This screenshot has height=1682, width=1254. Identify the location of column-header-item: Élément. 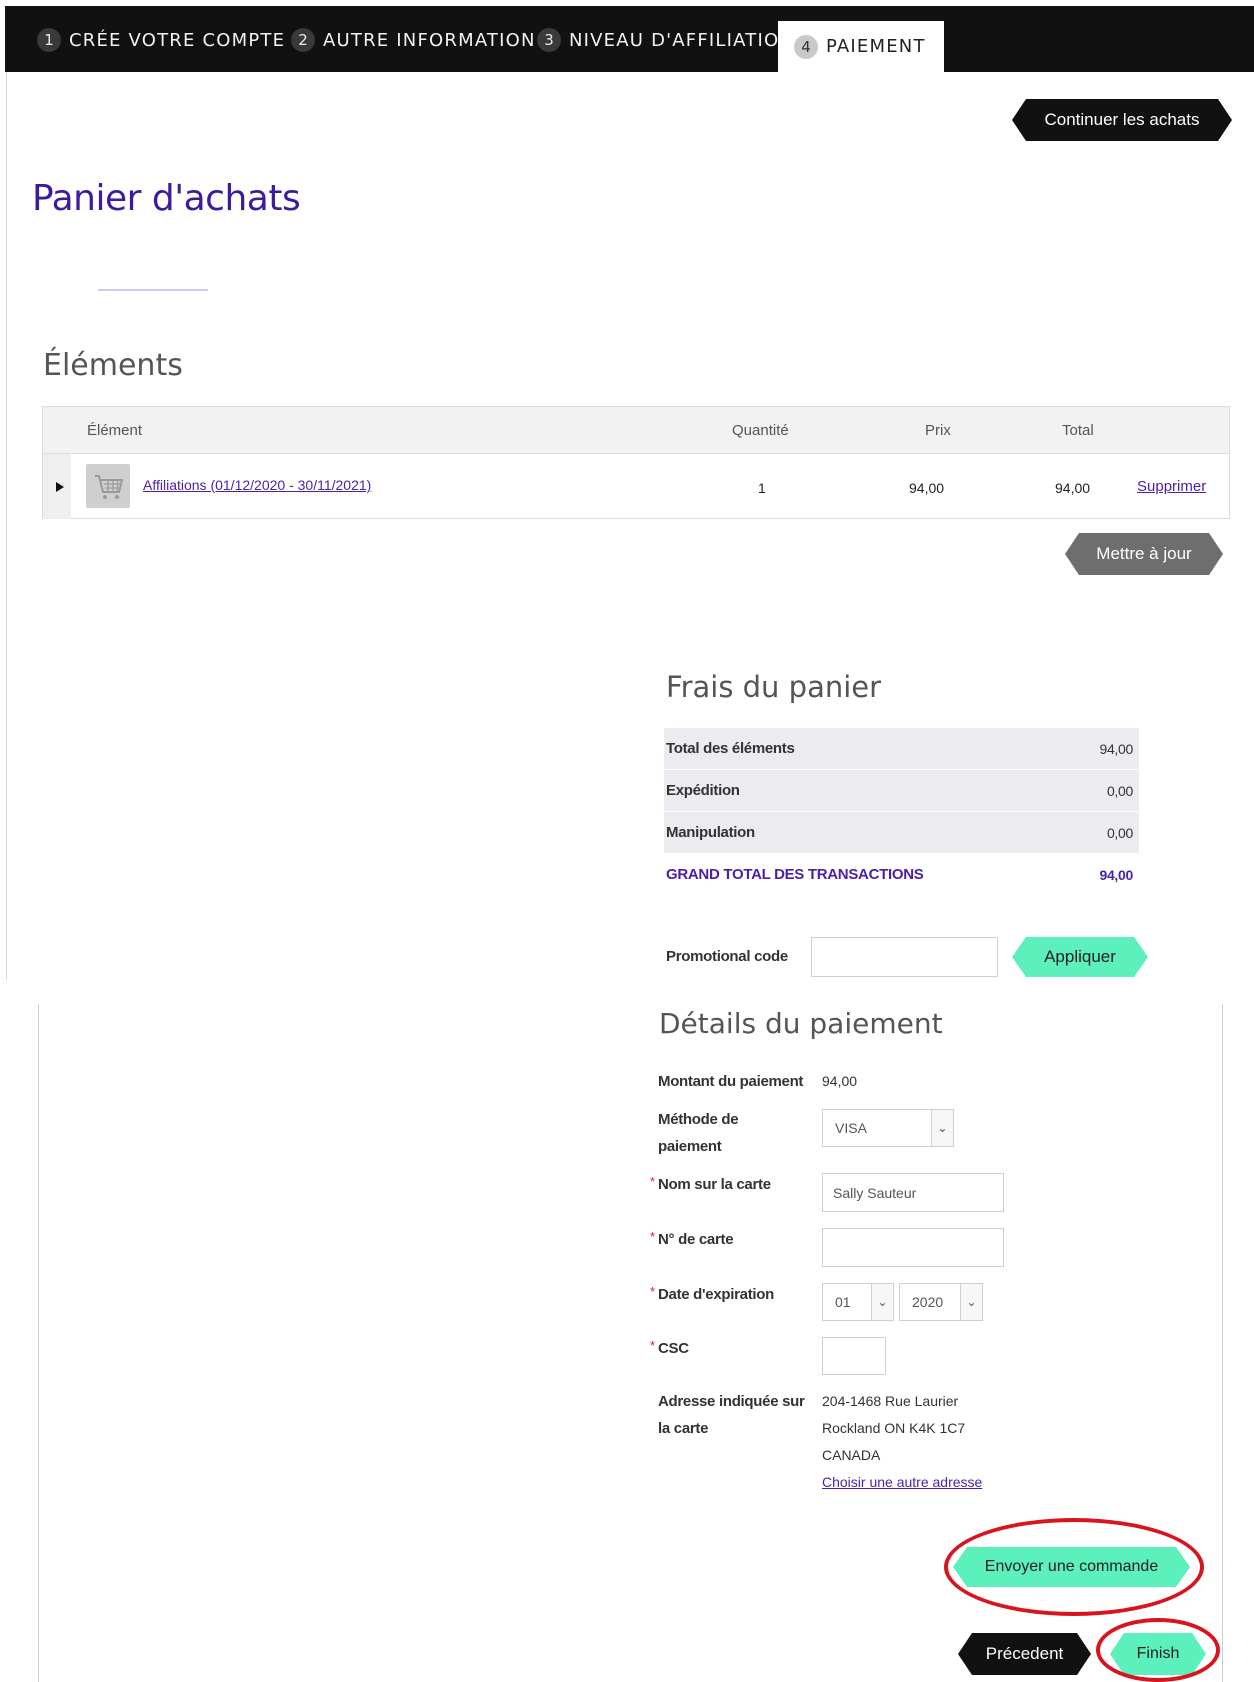
(115, 430).